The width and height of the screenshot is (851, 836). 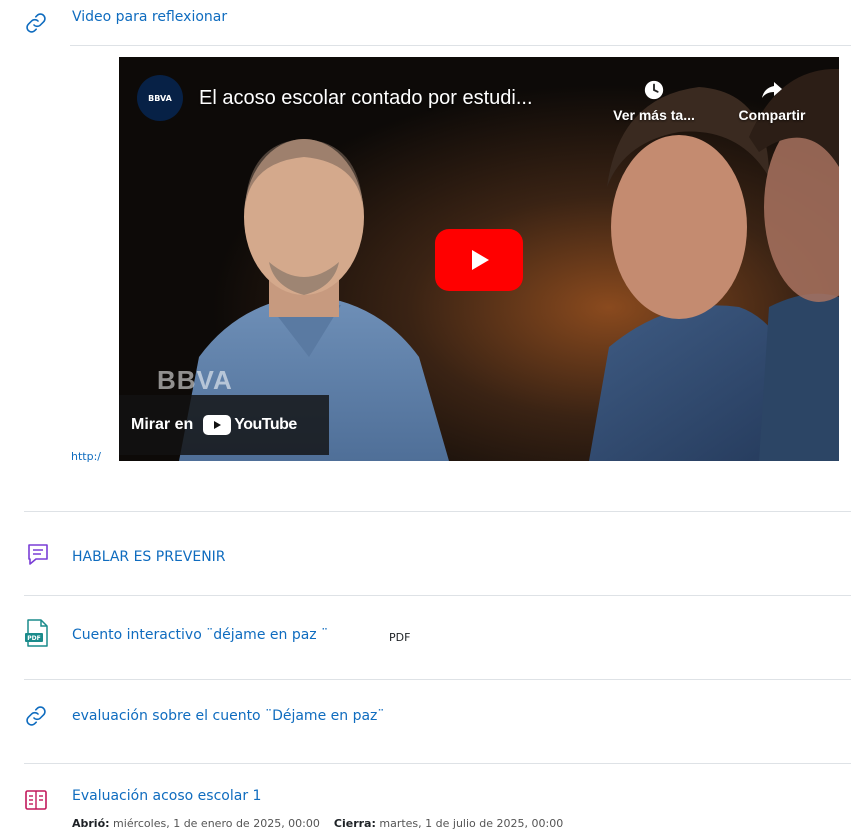 I want to click on quiz-icon, so click(x=36, y=800).